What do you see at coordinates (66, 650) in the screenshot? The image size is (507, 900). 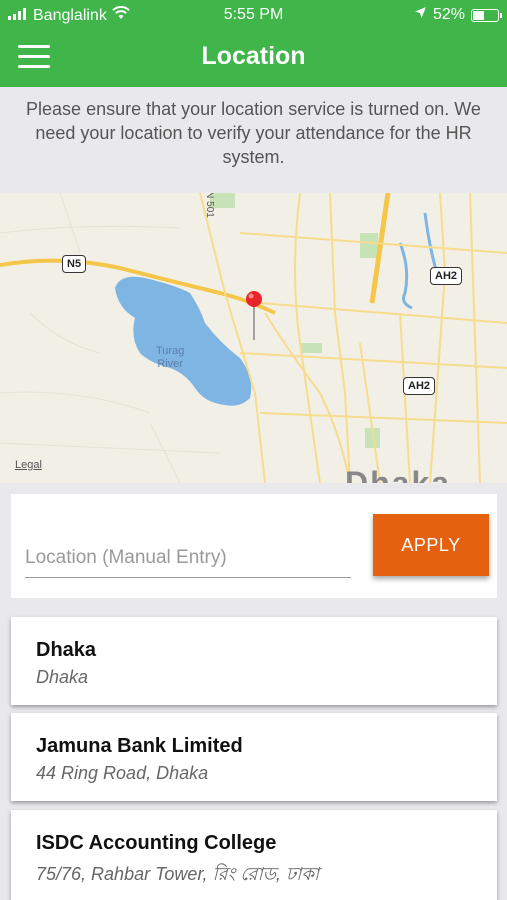 I see `result-name: Dhaka` at bounding box center [66, 650].